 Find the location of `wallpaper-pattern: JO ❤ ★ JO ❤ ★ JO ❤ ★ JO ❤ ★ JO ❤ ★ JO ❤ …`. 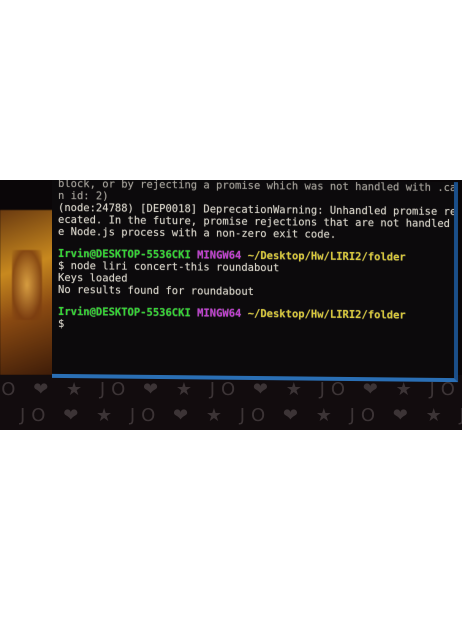

wallpaper-pattern: JO ❤ ★ JO ❤ ★ JO ❤ ★ JO ❤ ★ JO ❤ ★ JO ❤ … is located at coordinates (231, 402).